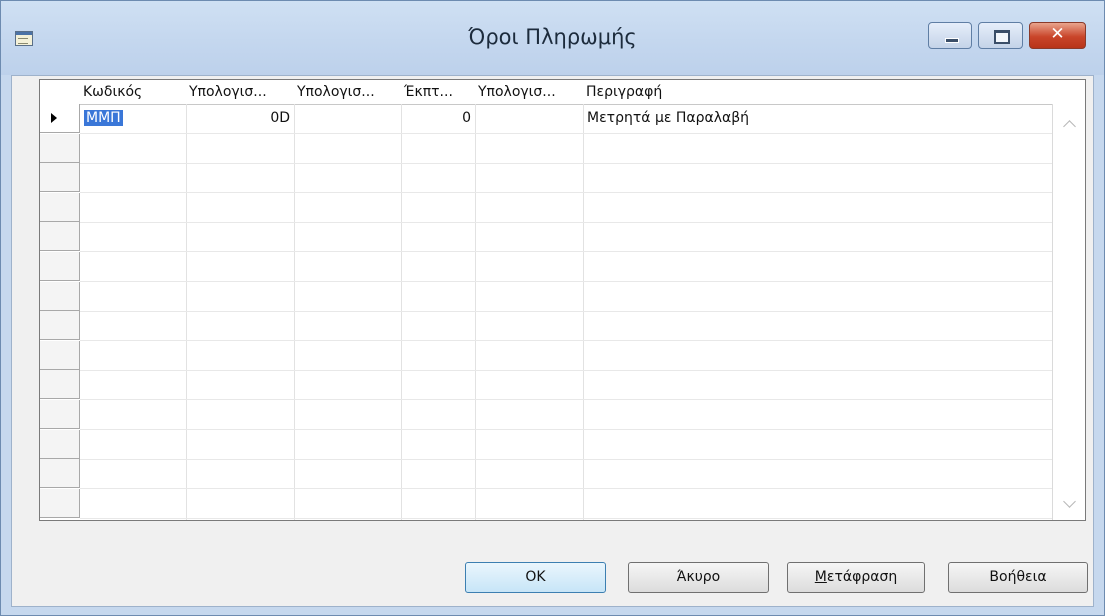 The image size is (1105, 616). What do you see at coordinates (133, 92) in the screenshot?
I see `column-header-code: Κωδικός` at bounding box center [133, 92].